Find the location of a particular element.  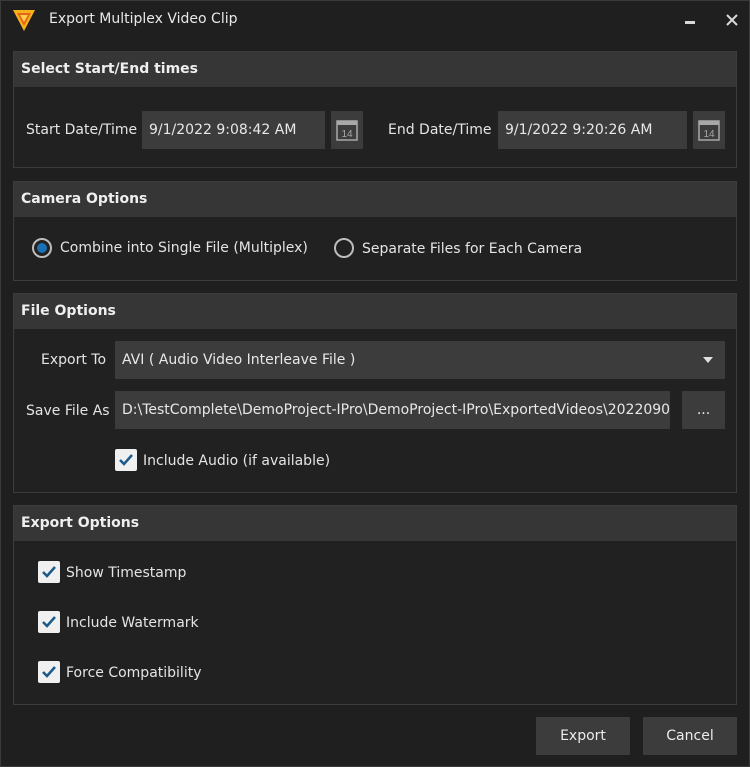

chevron-down-icon is located at coordinates (708, 360).